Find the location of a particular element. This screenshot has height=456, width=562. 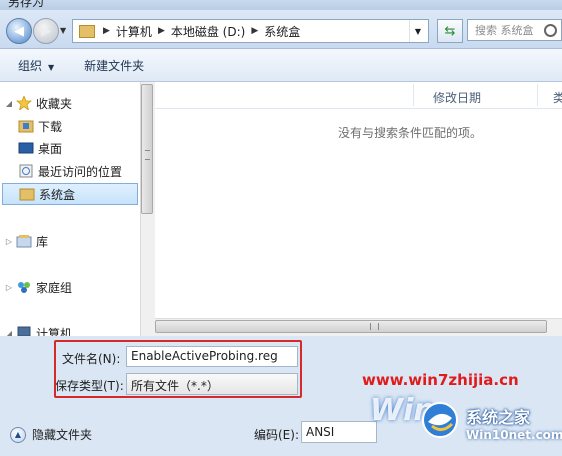

library-icon is located at coordinates (24, 241).